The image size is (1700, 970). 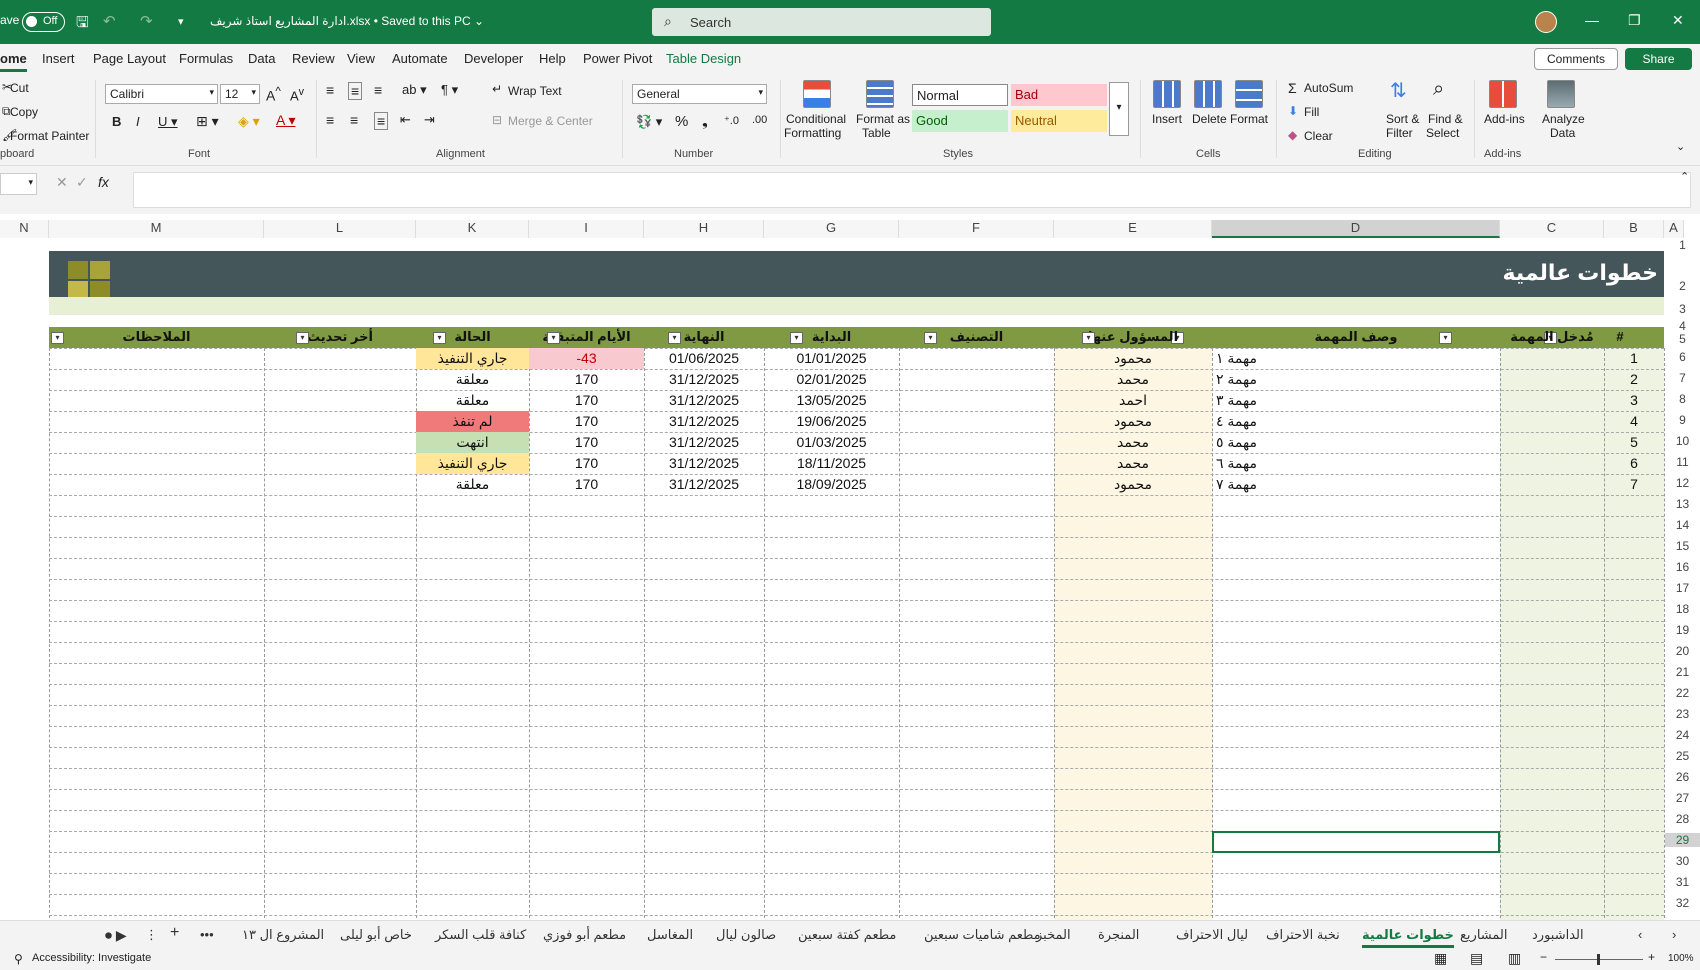 What do you see at coordinates (116, 121) in the screenshot?
I see `bold-icon: B` at bounding box center [116, 121].